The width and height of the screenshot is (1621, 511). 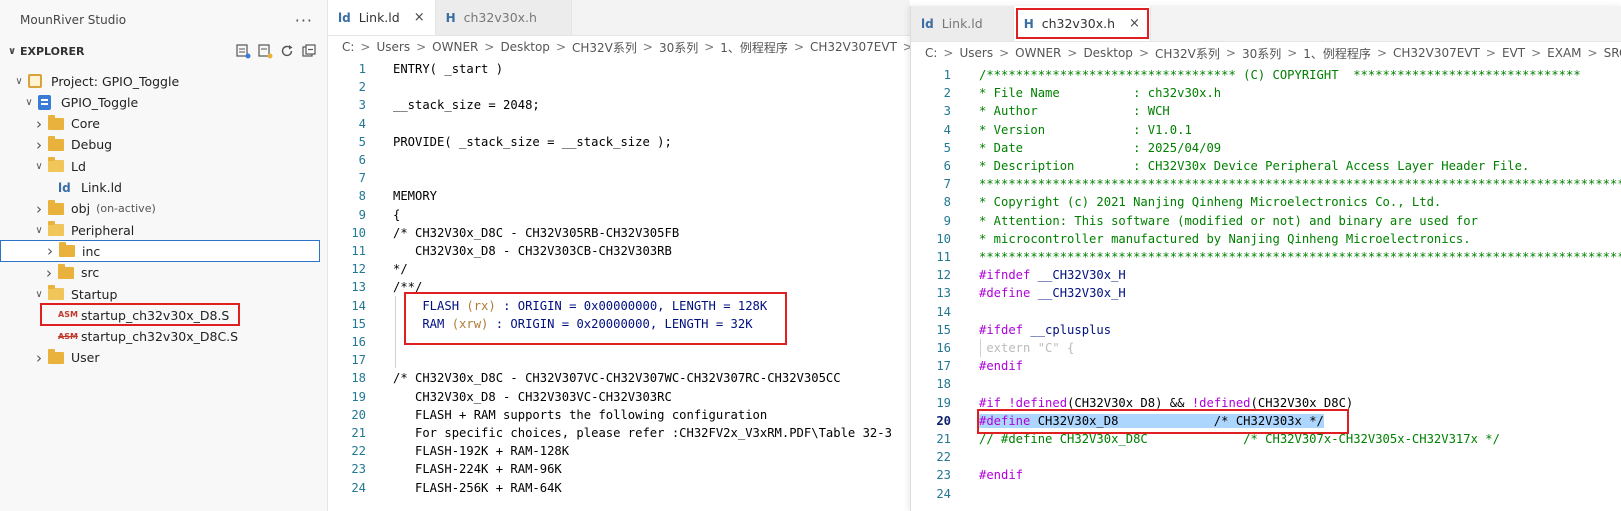 What do you see at coordinates (1513, 53) in the screenshot?
I see `breadcrumb-segment: EVT` at bounding box center [1513, 53].